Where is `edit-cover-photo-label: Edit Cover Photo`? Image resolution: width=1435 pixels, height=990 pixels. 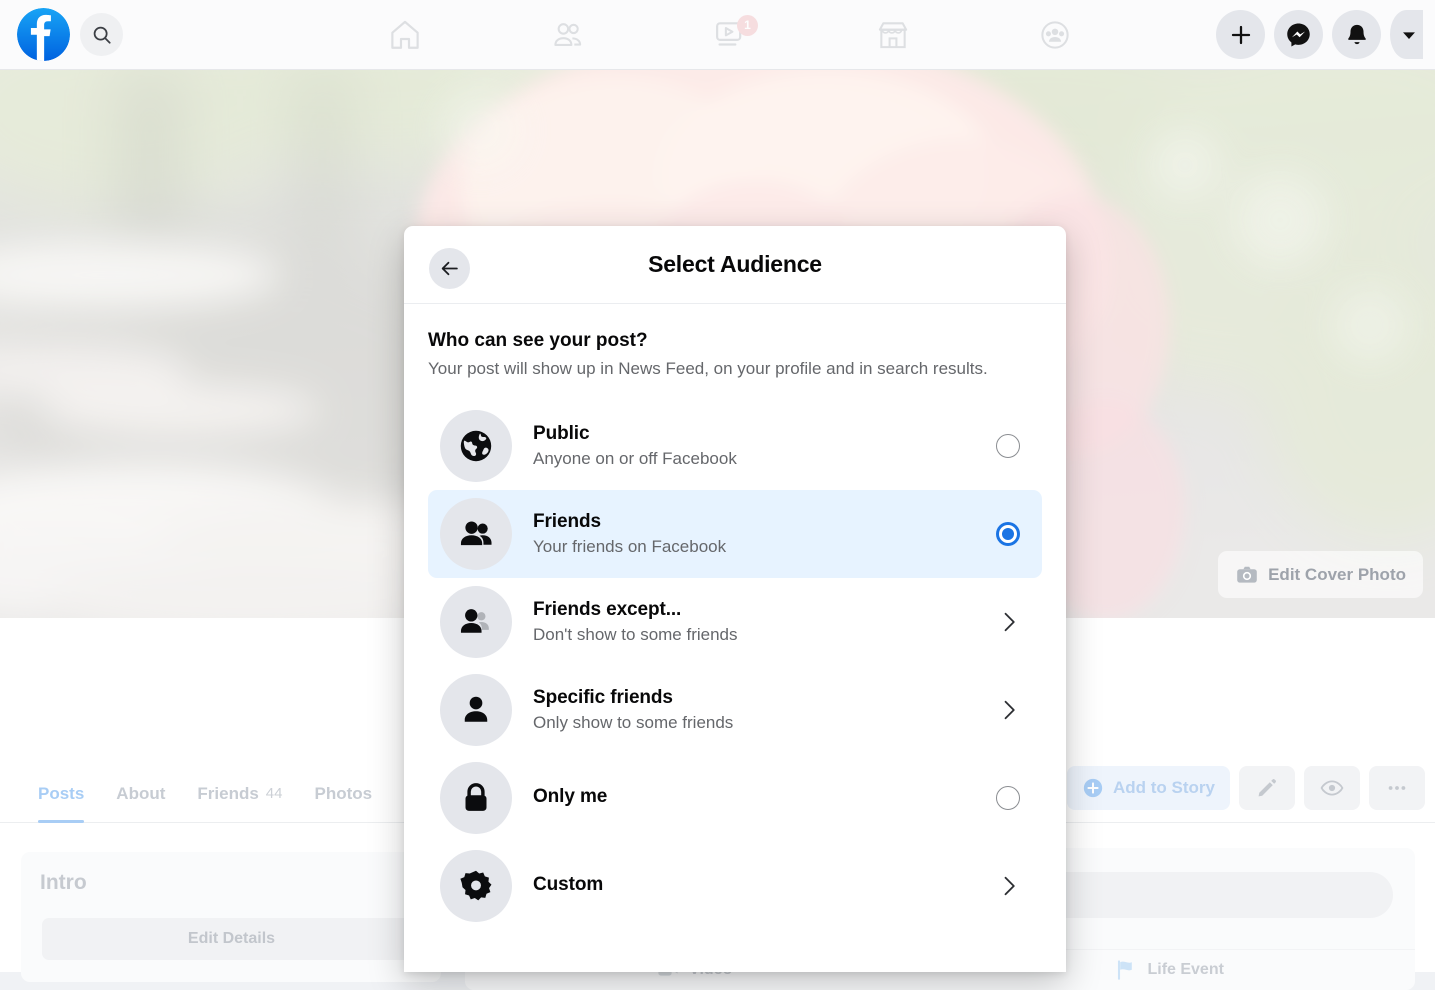
edit-cover-photo-label: Edit Cover Photo is located at coordinates (1337, 574).